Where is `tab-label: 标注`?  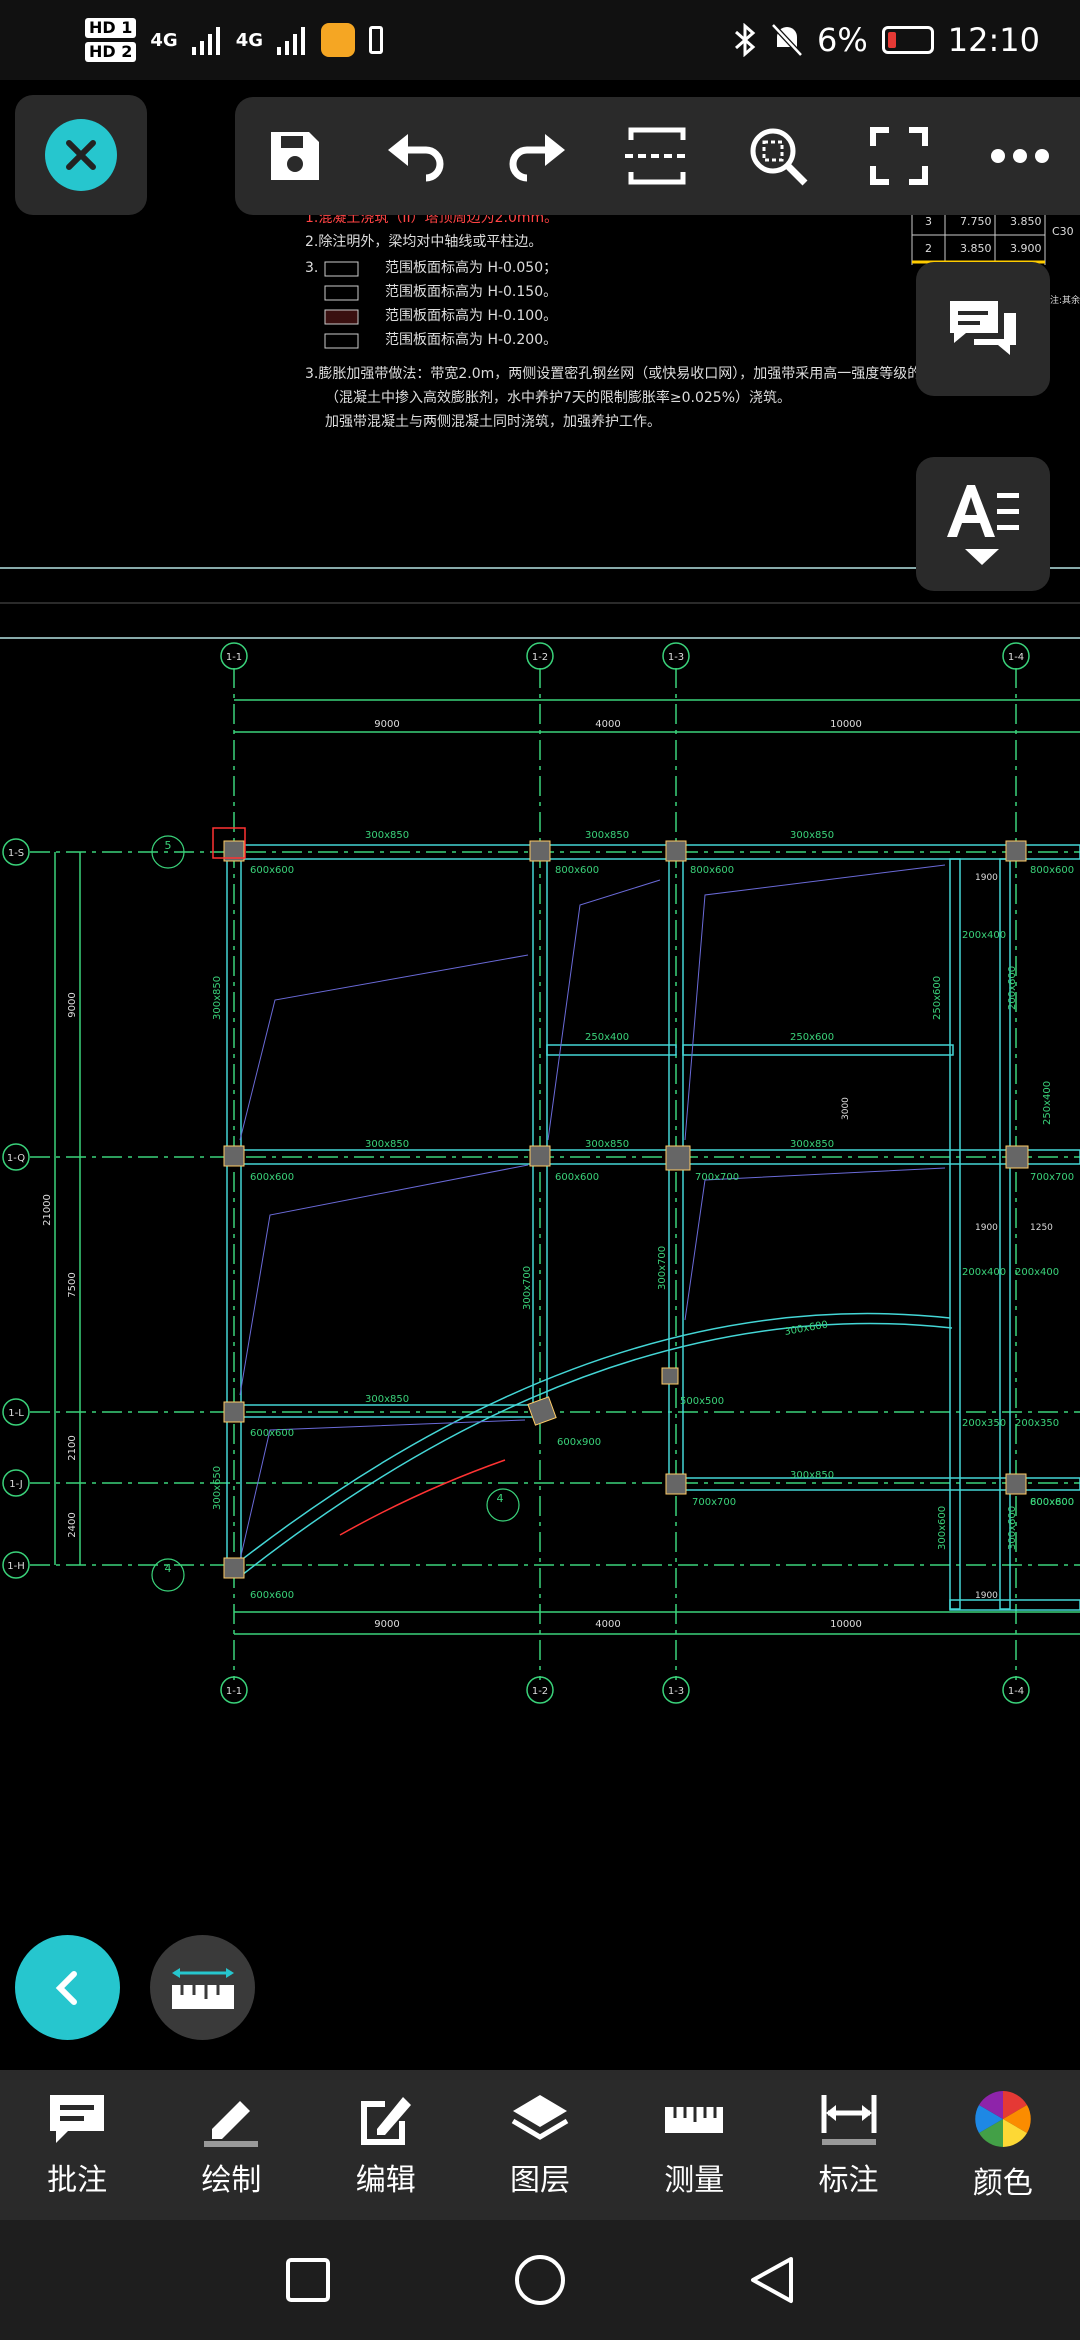 tab-label: 标注 is located at coordinates (848, 2180).